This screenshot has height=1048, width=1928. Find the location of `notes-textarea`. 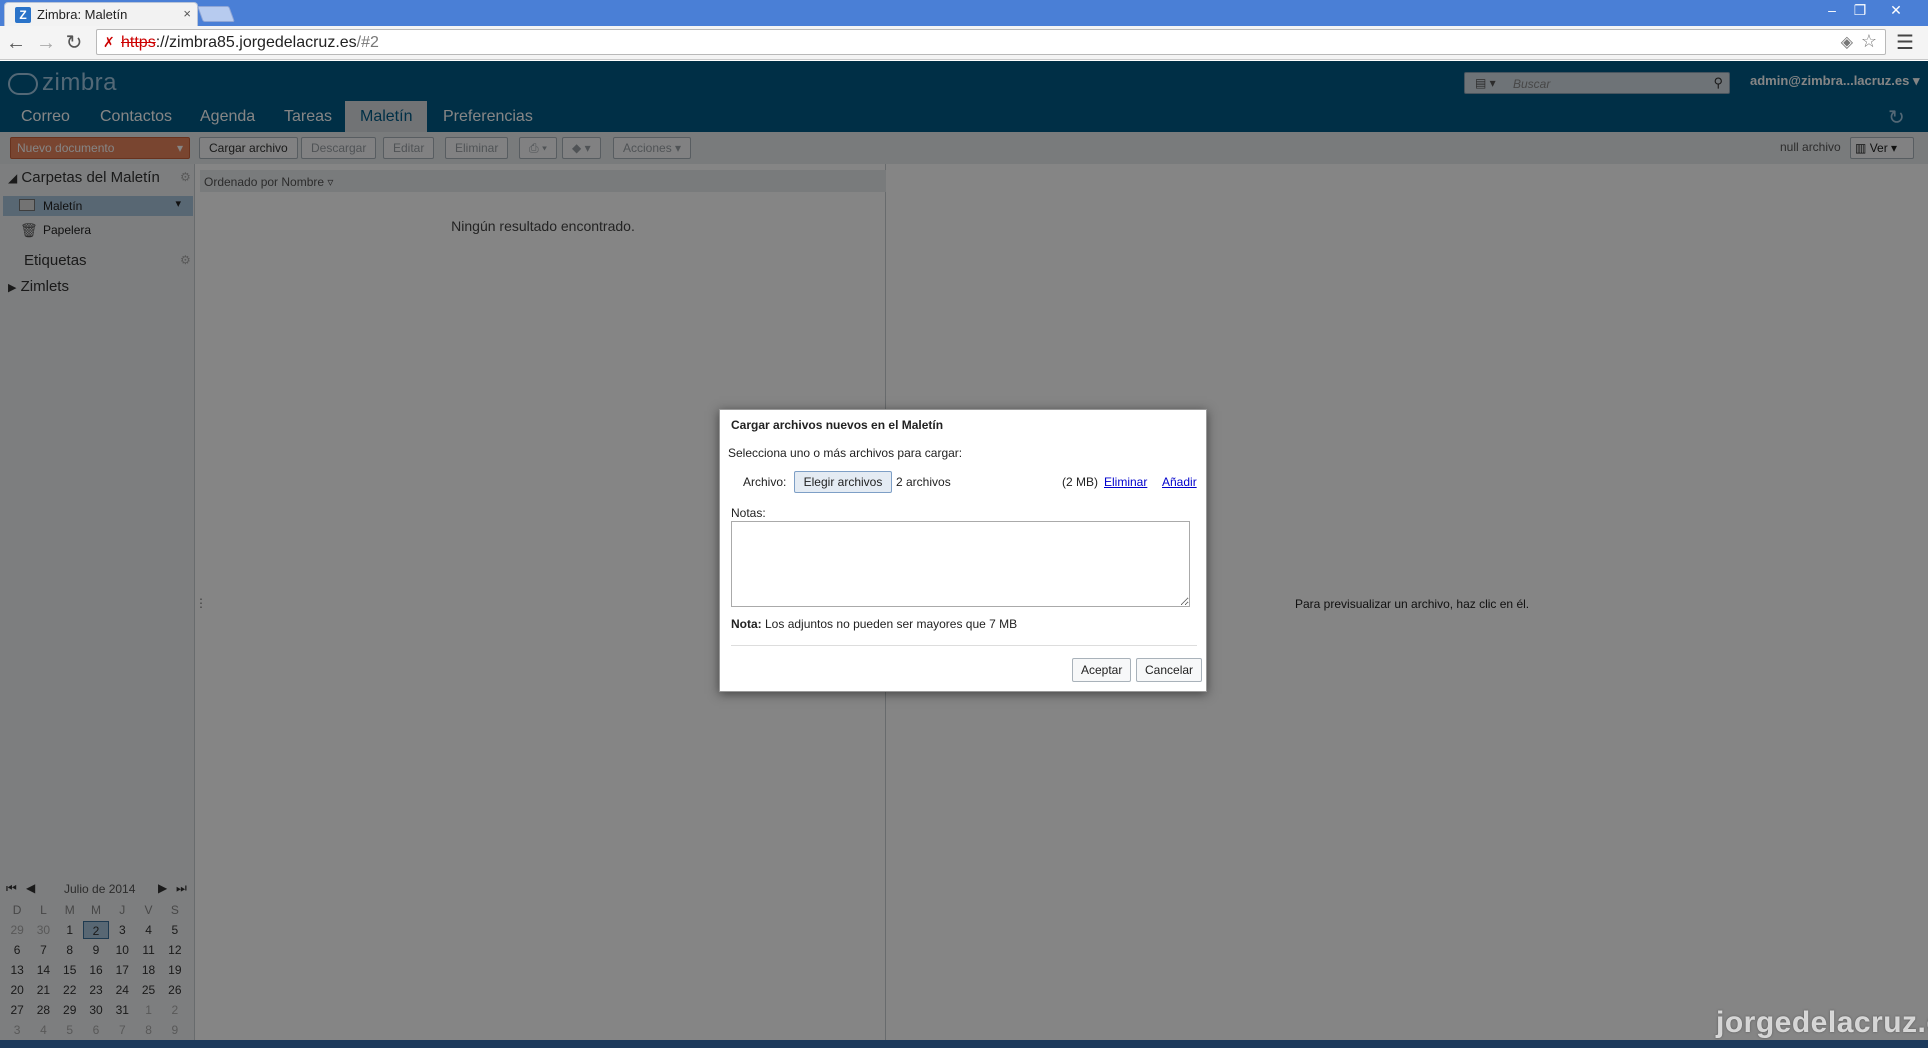

notes-textarea is located at coordinates (960, 564).